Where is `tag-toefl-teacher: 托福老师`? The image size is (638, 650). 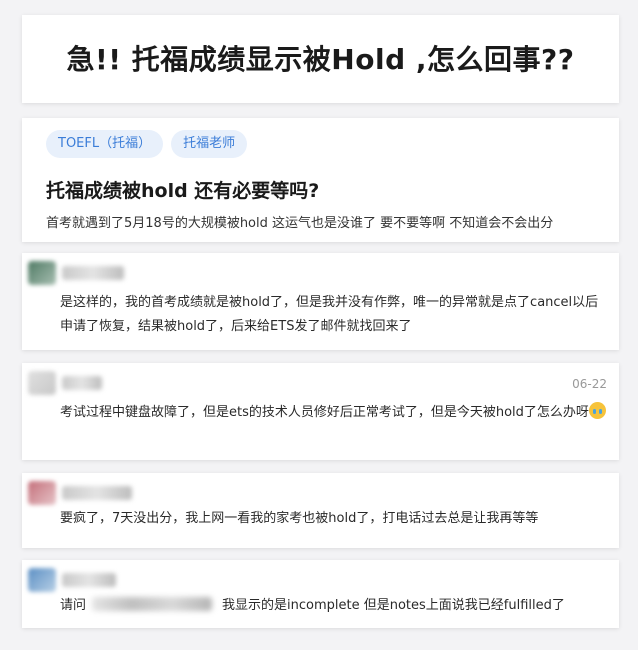 tag-toefl-teacher: 托福老师 is located at coordinates (209, 144).